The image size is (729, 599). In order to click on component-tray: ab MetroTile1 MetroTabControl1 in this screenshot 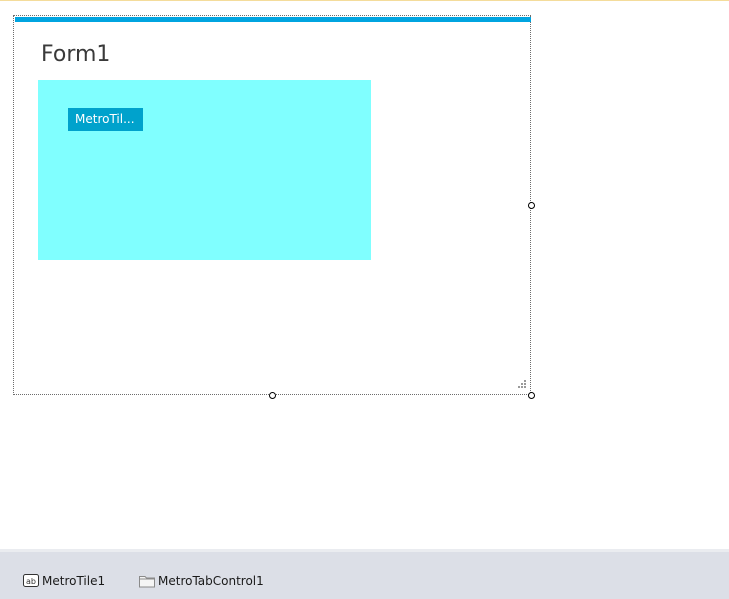, I will do `click(364, 574)`.